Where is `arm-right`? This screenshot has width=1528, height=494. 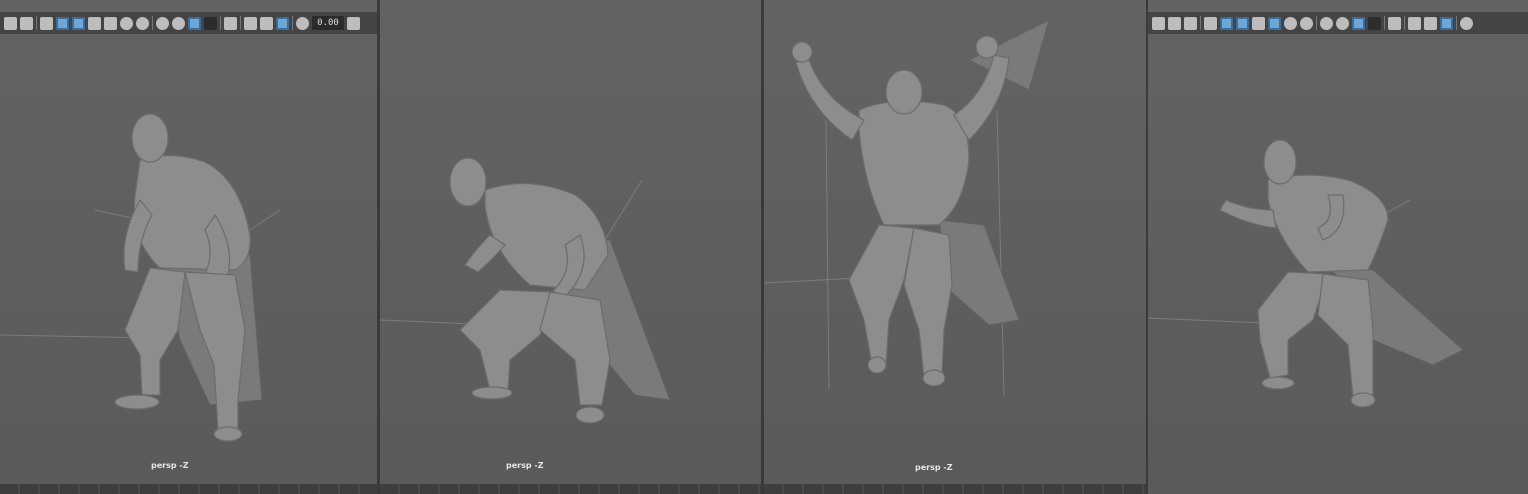
arm-right is located at coordinates (981, 97).